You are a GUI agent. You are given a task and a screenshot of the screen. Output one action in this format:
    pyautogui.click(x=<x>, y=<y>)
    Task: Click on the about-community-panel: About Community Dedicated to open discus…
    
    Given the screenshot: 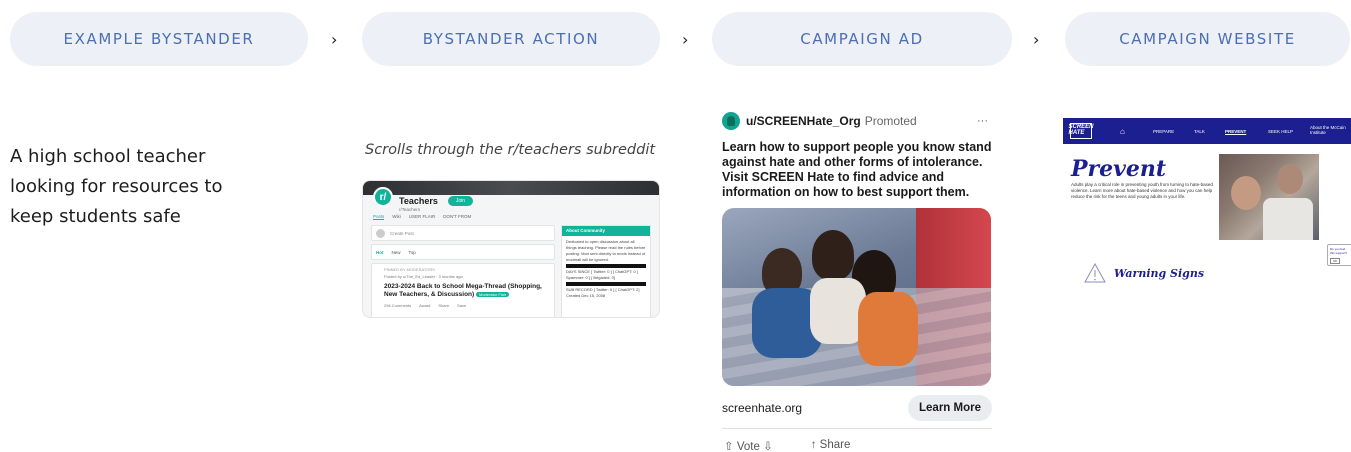 What is the action you would take?
    pyautogui.click(x=606, y=271)
    